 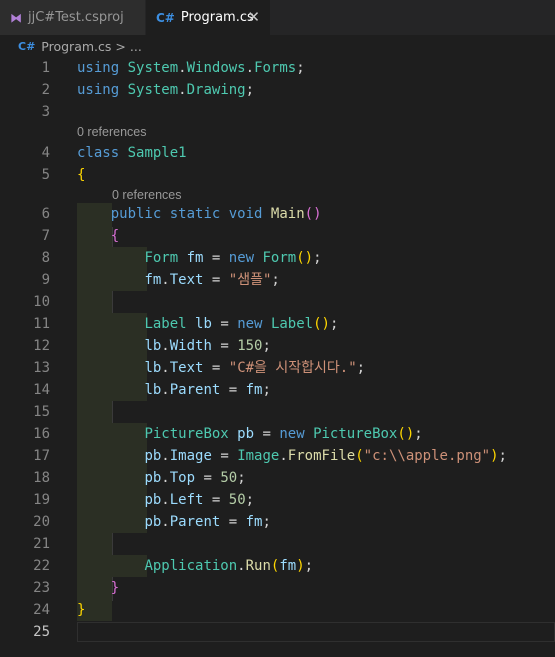 What do you see at coordinates (255, 368) in the screenshot?
I see `line-content: lb.Text = "C#을 시작합시다.";` at bounding box center [255, 368].